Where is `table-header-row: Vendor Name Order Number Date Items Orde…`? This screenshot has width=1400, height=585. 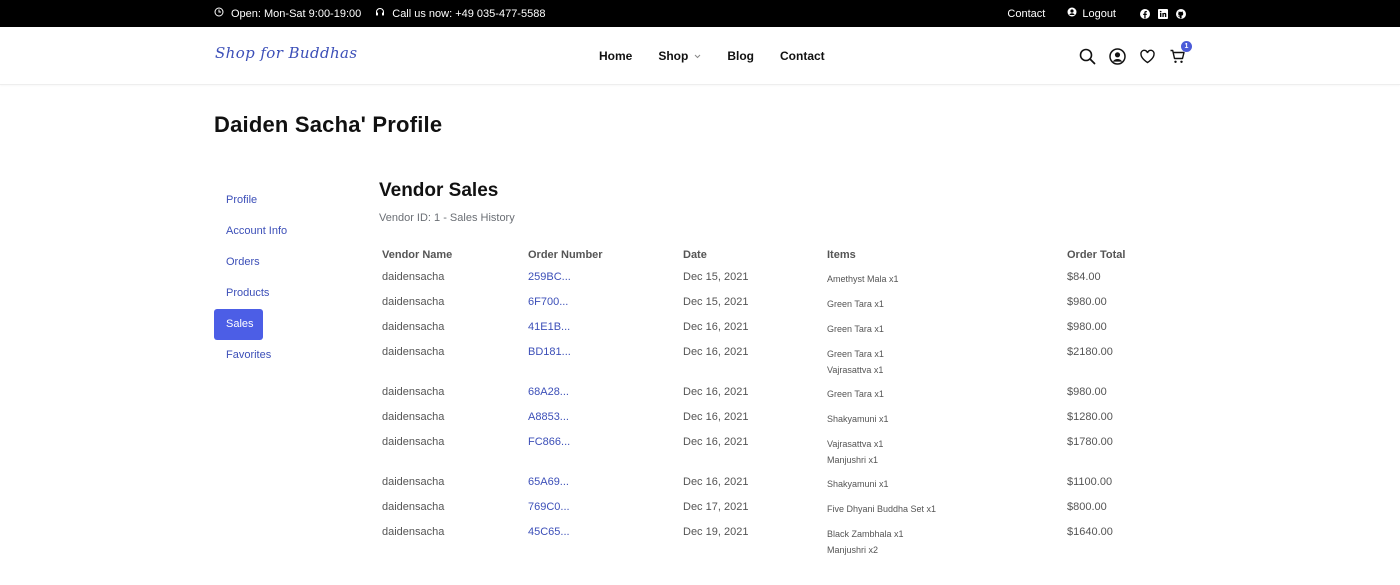 table-header-row: Vendor Name Order Number Date Items Orde… is located at coordinates (774, 254).